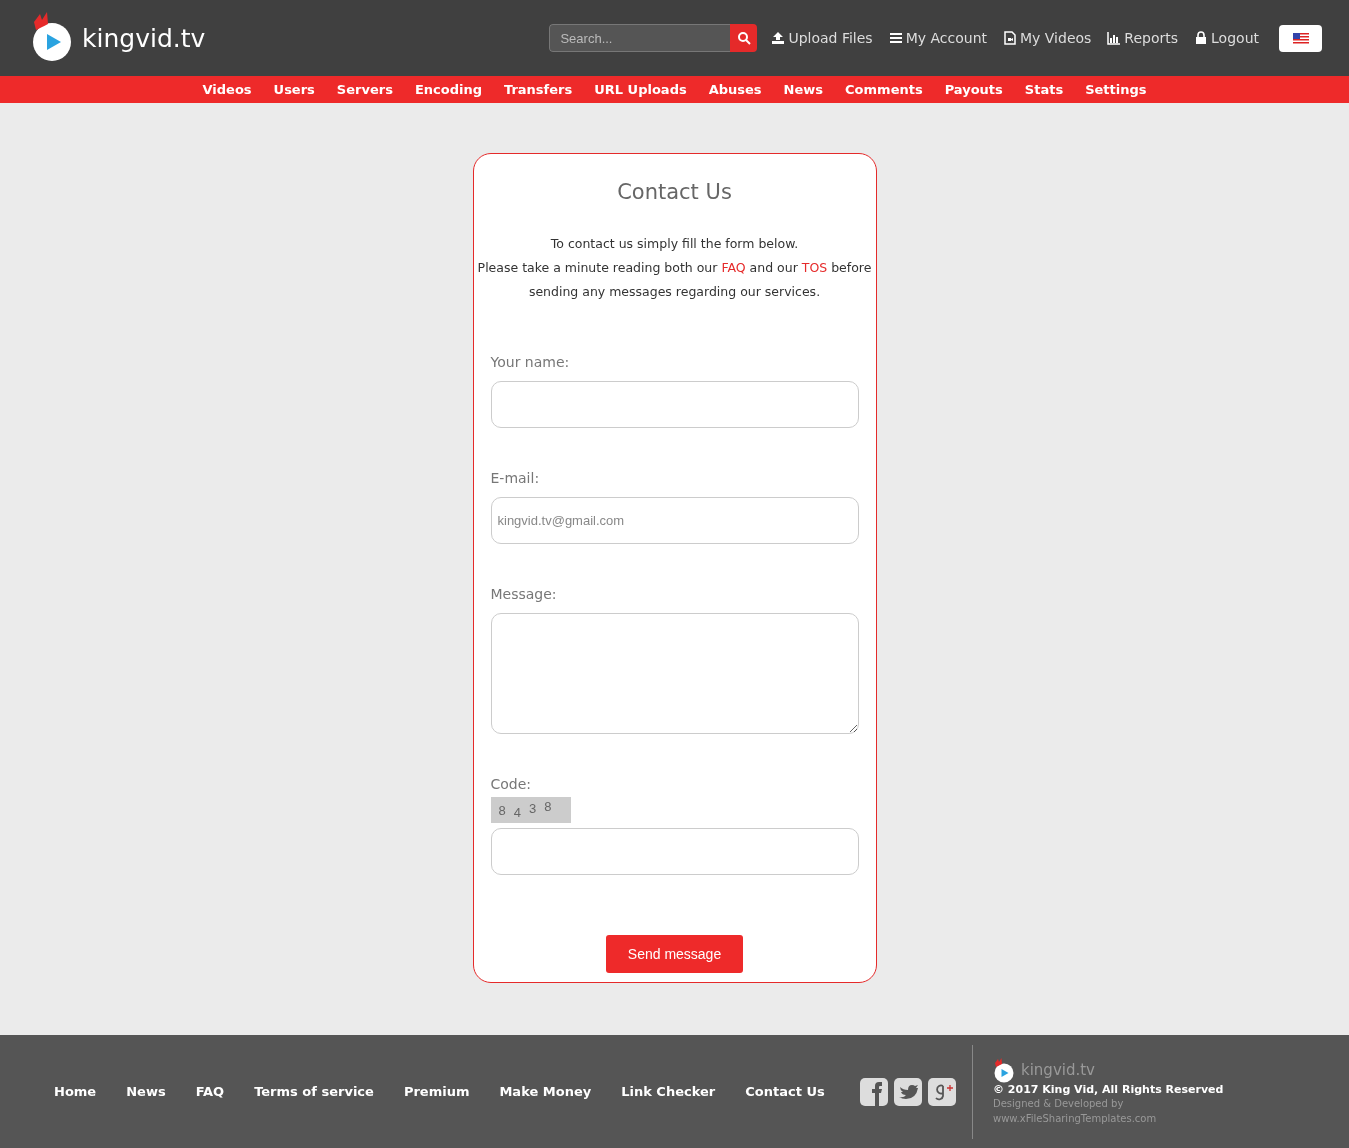  I want to click on message-field, so click(674, 673).